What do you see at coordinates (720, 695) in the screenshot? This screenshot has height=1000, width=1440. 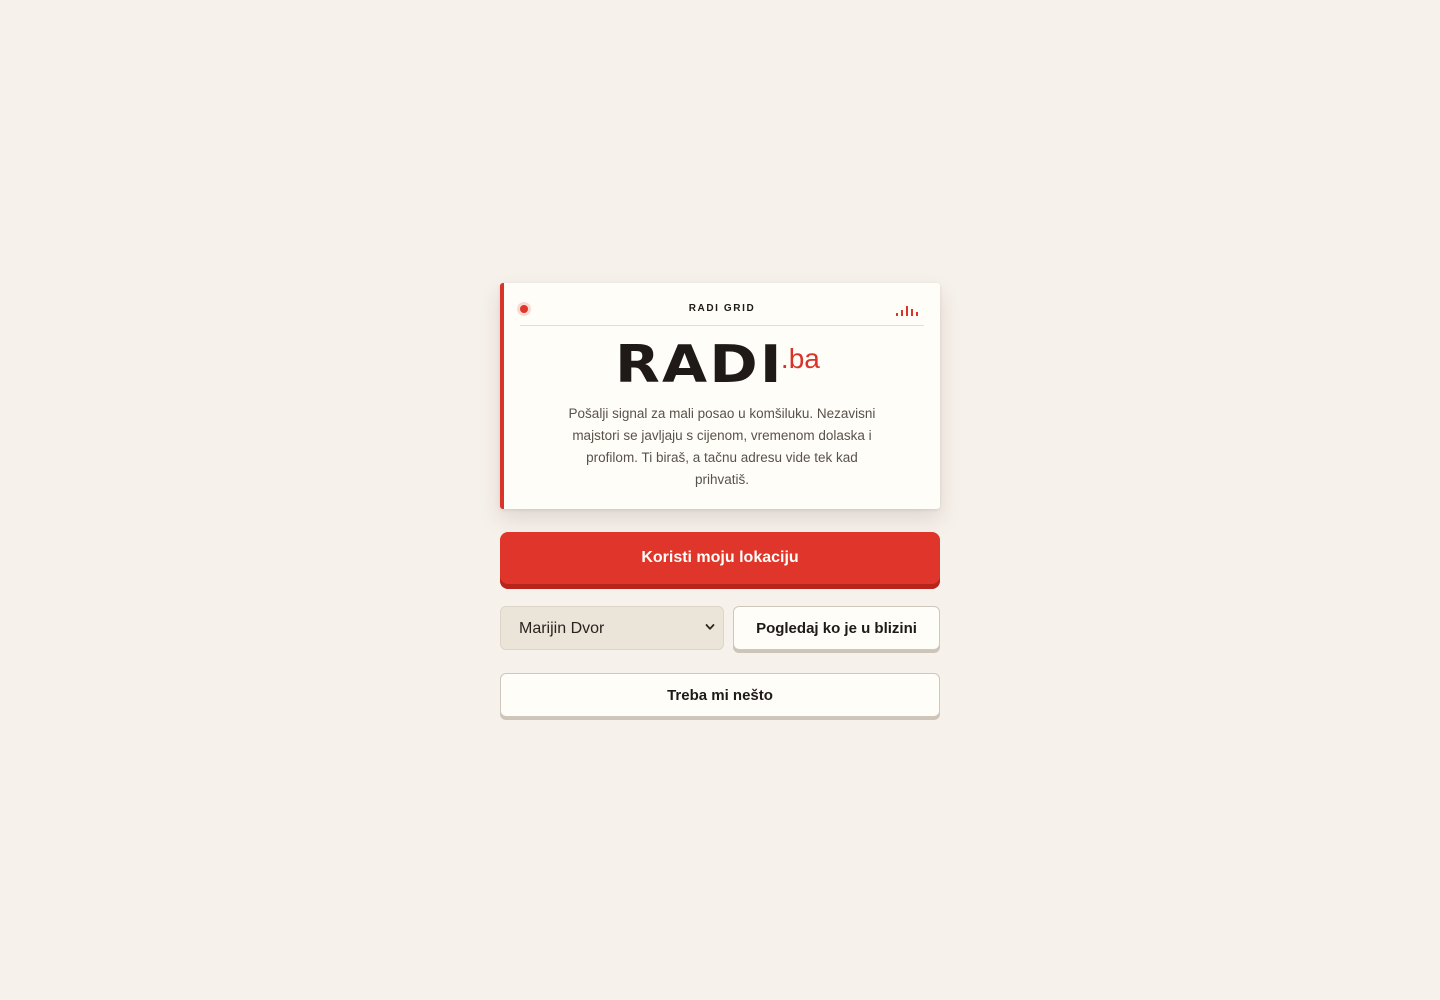 I see `need-something-button: Treba mi nešto` at bounding box center [720, 695].